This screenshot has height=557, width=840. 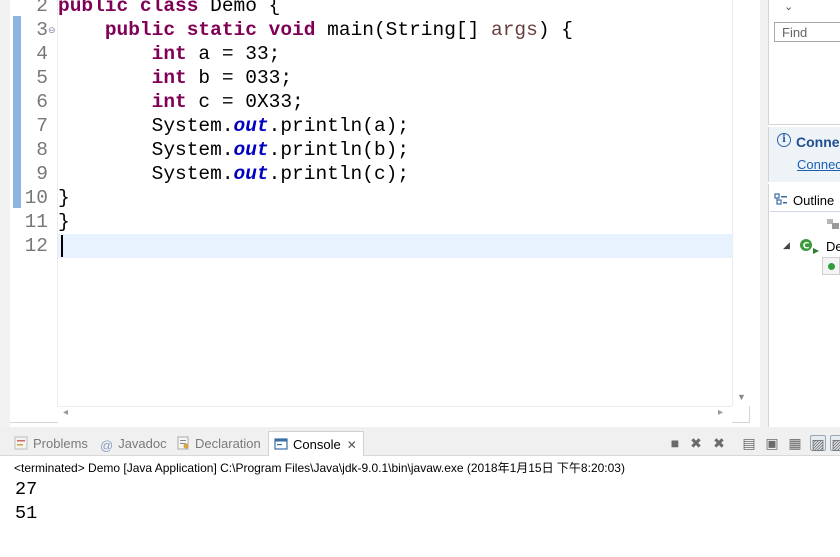 What do you see at coordinates (395, 246) in the screenshot?
I see `code-line` at bounding box center [395, 246].